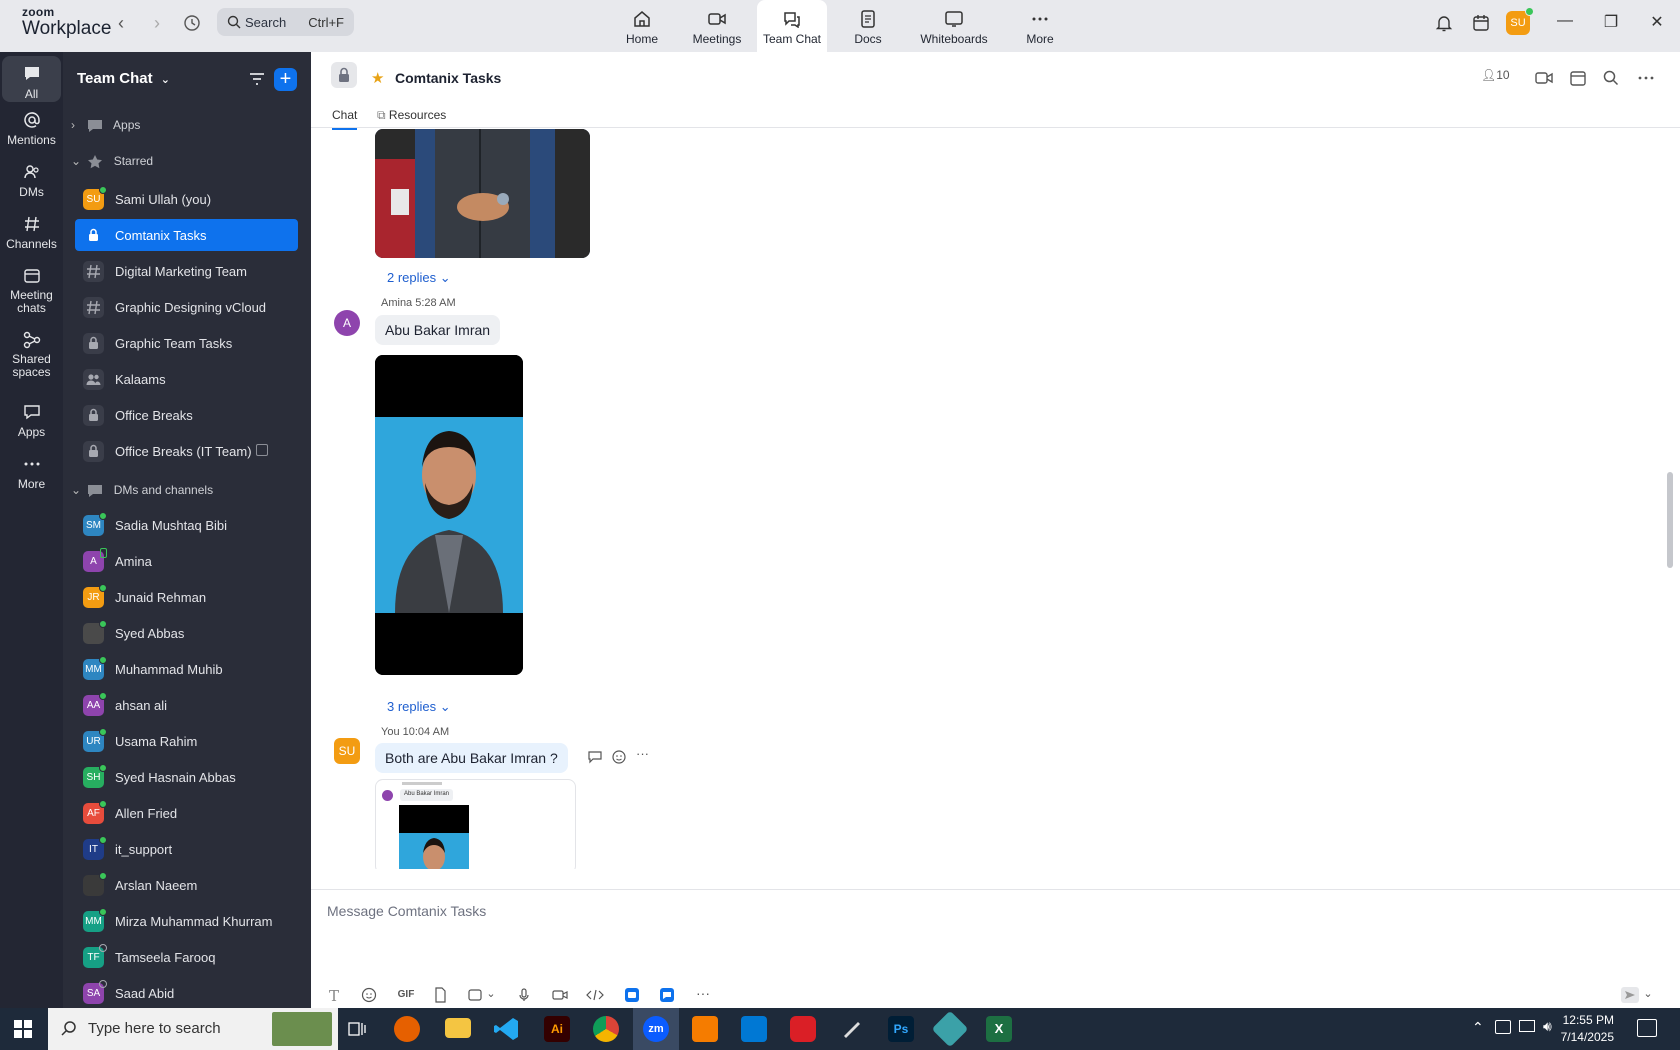  Describe the element at coordinates (950, 1029) in the screenshot. I see `app-diamond-icon` at that location.